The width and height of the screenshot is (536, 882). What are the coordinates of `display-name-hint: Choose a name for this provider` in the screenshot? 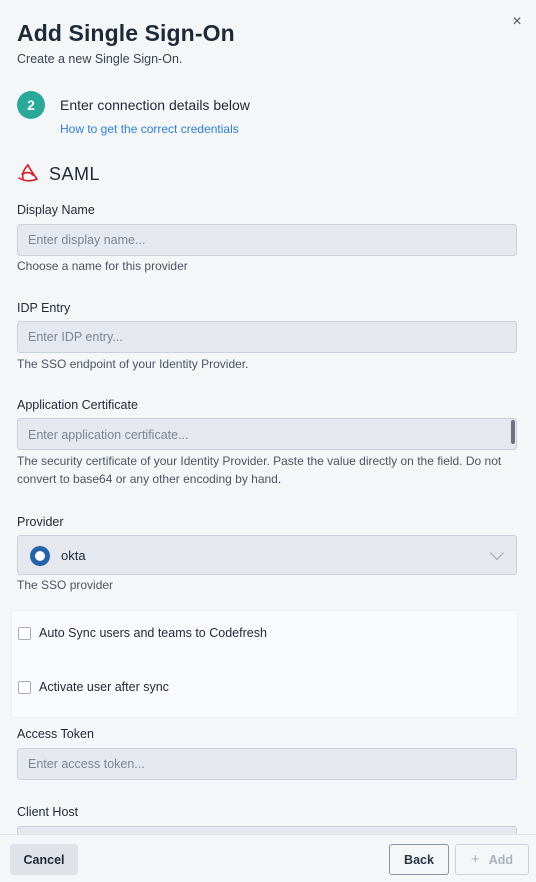 It's located at (102, 266).